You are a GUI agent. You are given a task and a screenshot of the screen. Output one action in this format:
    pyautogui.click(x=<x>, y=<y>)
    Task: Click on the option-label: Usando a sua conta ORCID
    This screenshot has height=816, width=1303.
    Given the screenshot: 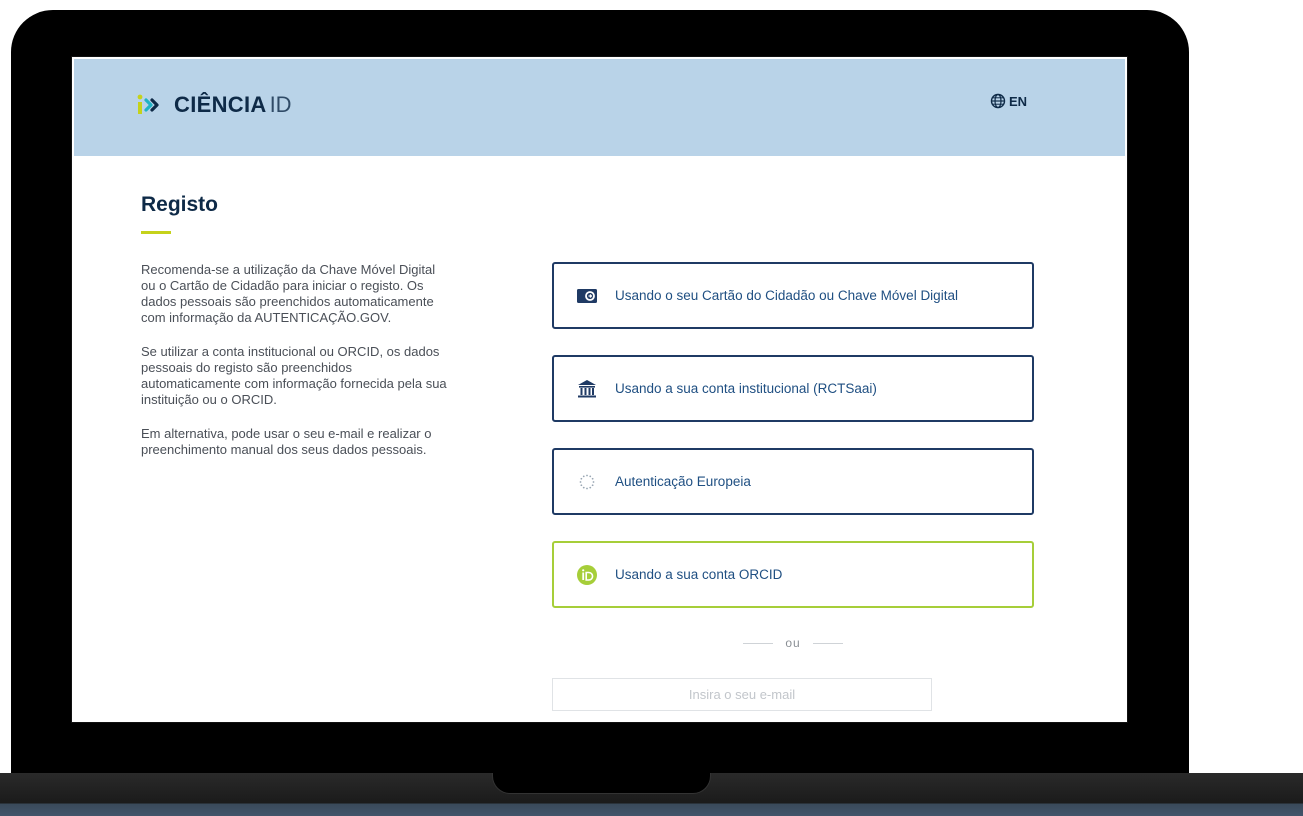 What is the action you would take?
    pyautogui.click(x=699, y=574)
    